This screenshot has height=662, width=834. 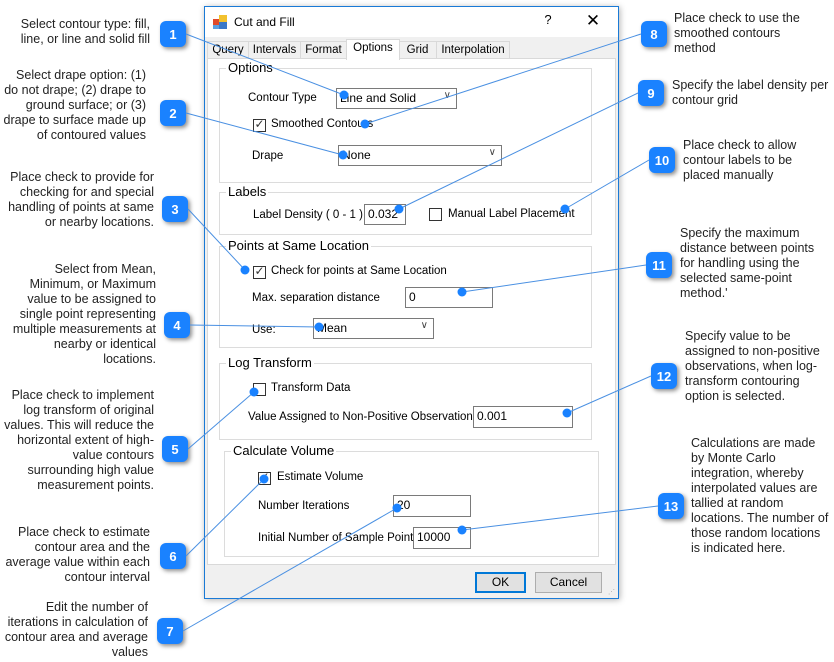 I want to click on calculate-volume-group-title: Calculate Volume, so click(x=284, y=450).